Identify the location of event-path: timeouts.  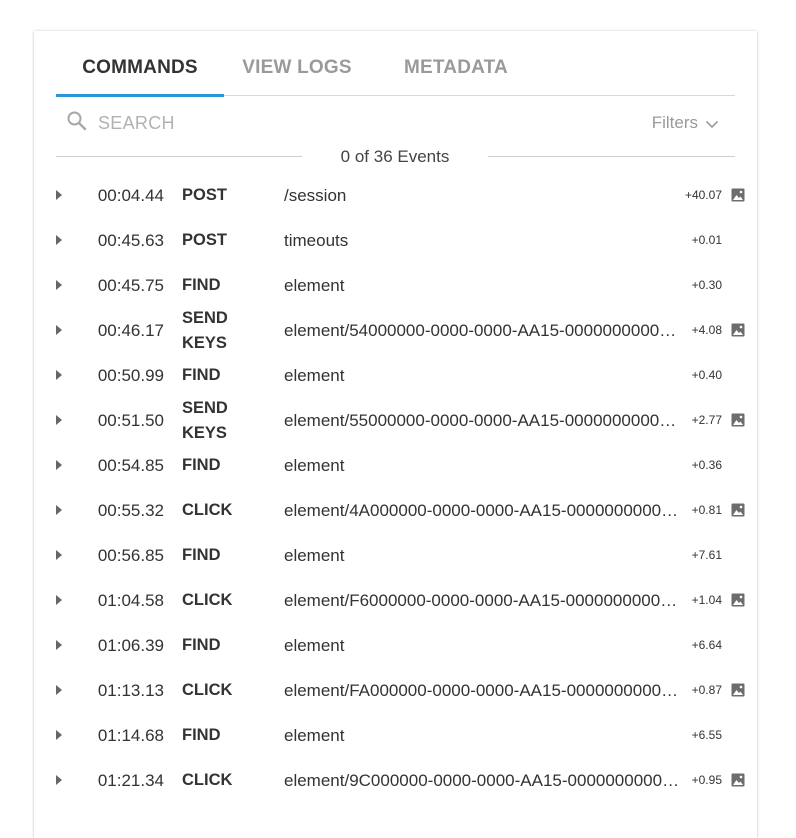
(316, 240).